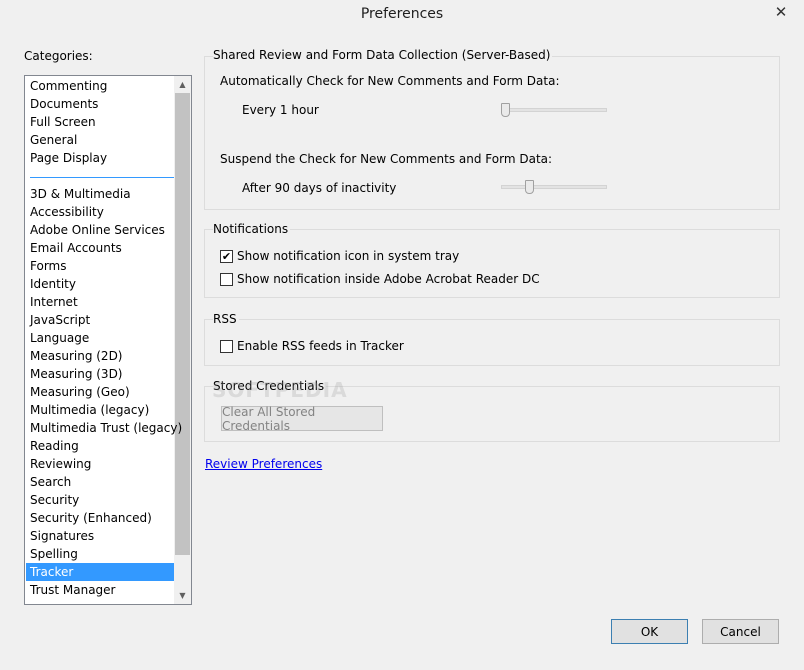 The image size is (804, 670). What do you see at coordinates (182, 324) in the screenshot?
I see `scroll-thumb` at bounding box center [182, 324].